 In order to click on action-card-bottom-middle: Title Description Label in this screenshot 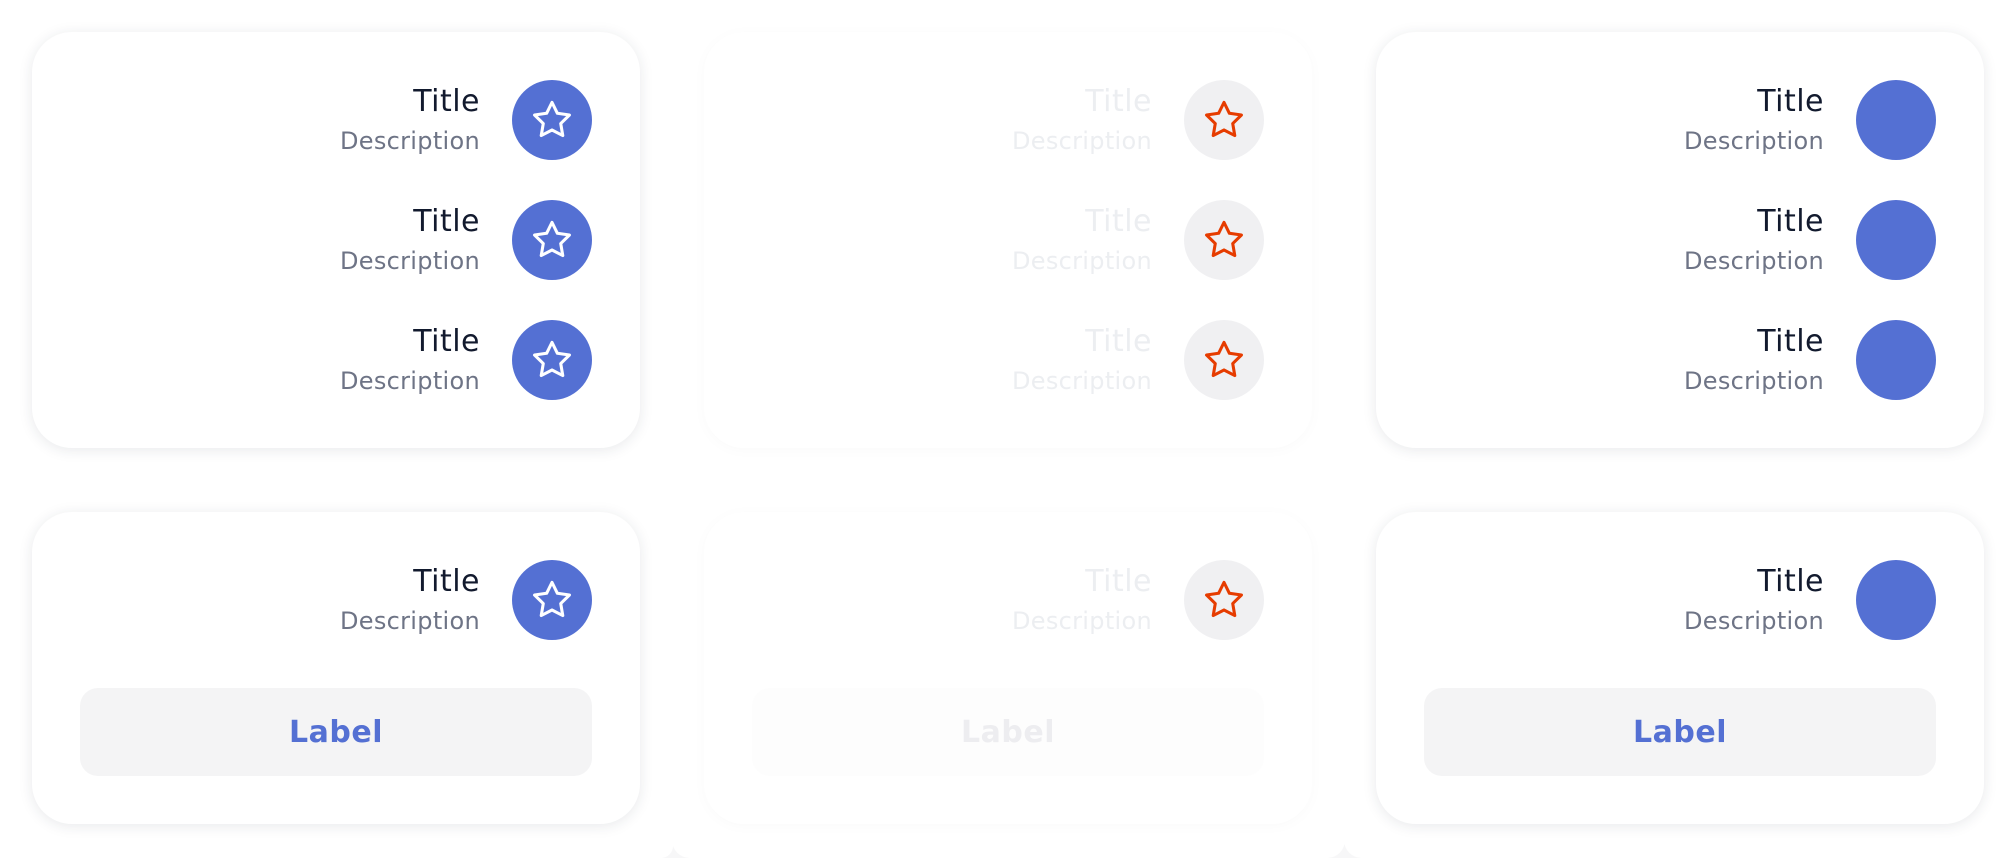, I will do `click(1008, 668)`.